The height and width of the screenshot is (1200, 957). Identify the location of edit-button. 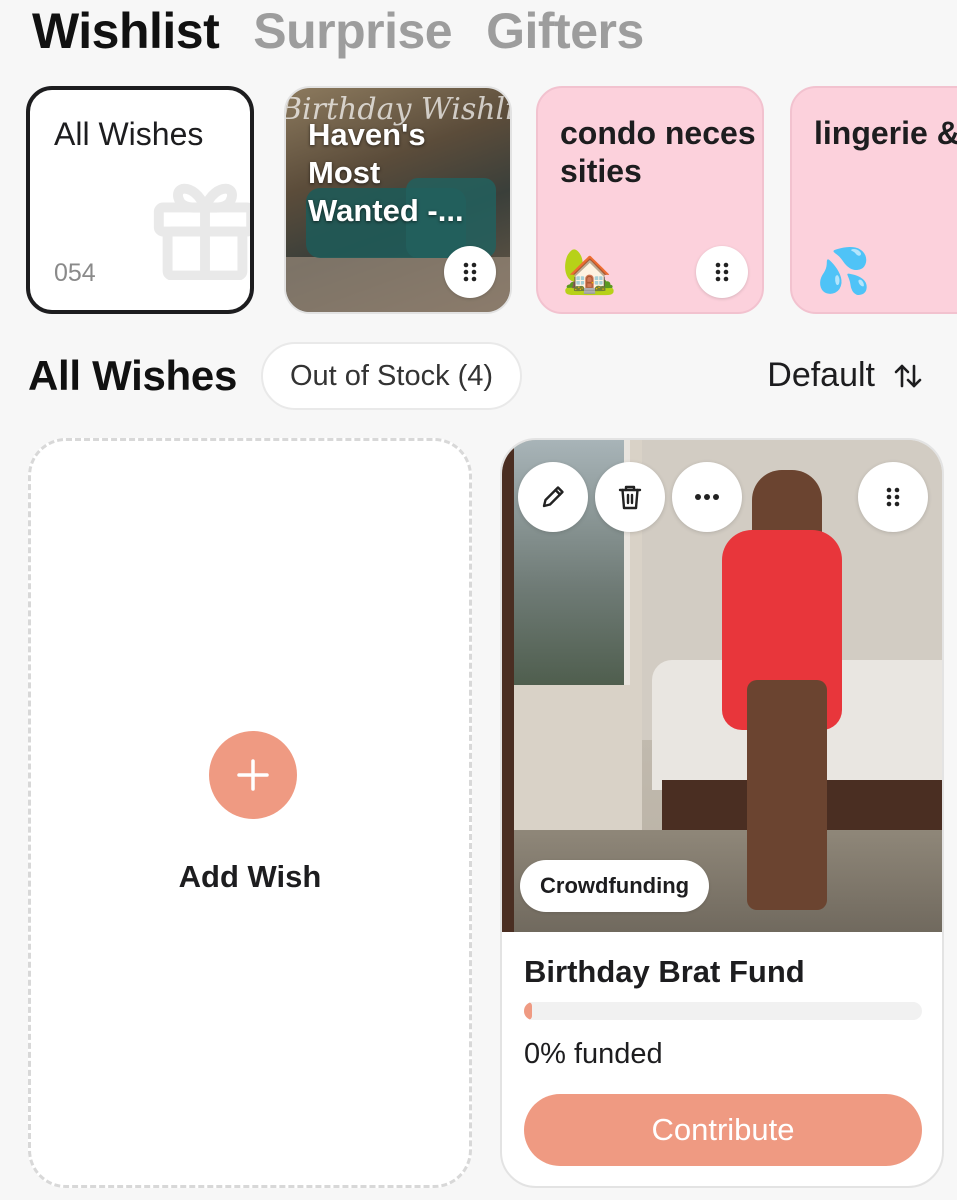
(553, 497).